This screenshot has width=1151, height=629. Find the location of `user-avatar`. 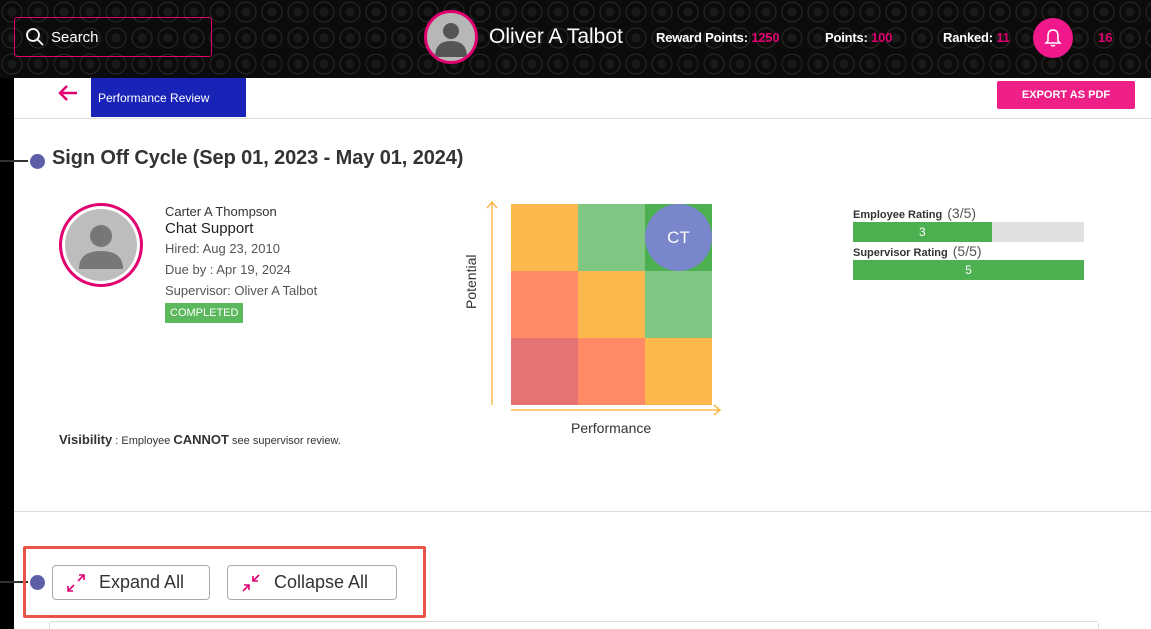

user-avatar is located at coordinates (451, 37).